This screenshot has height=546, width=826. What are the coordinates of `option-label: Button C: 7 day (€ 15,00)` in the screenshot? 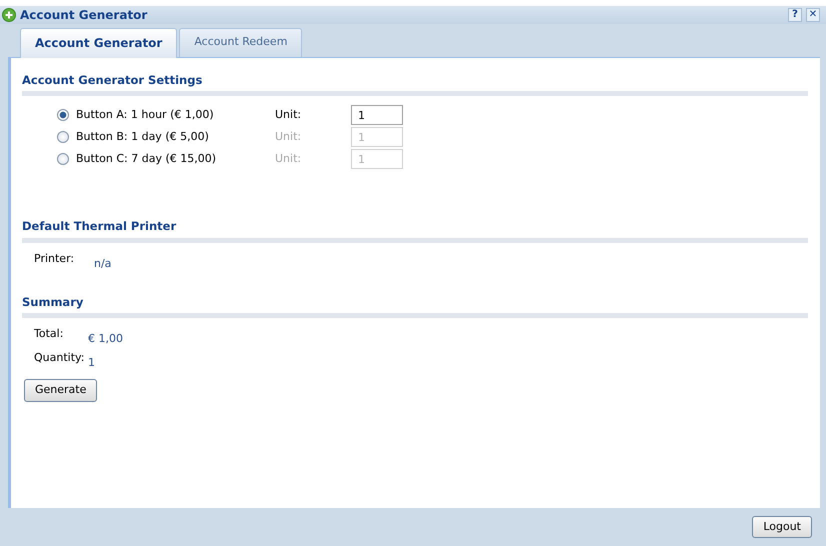 It's located at (146, 159).